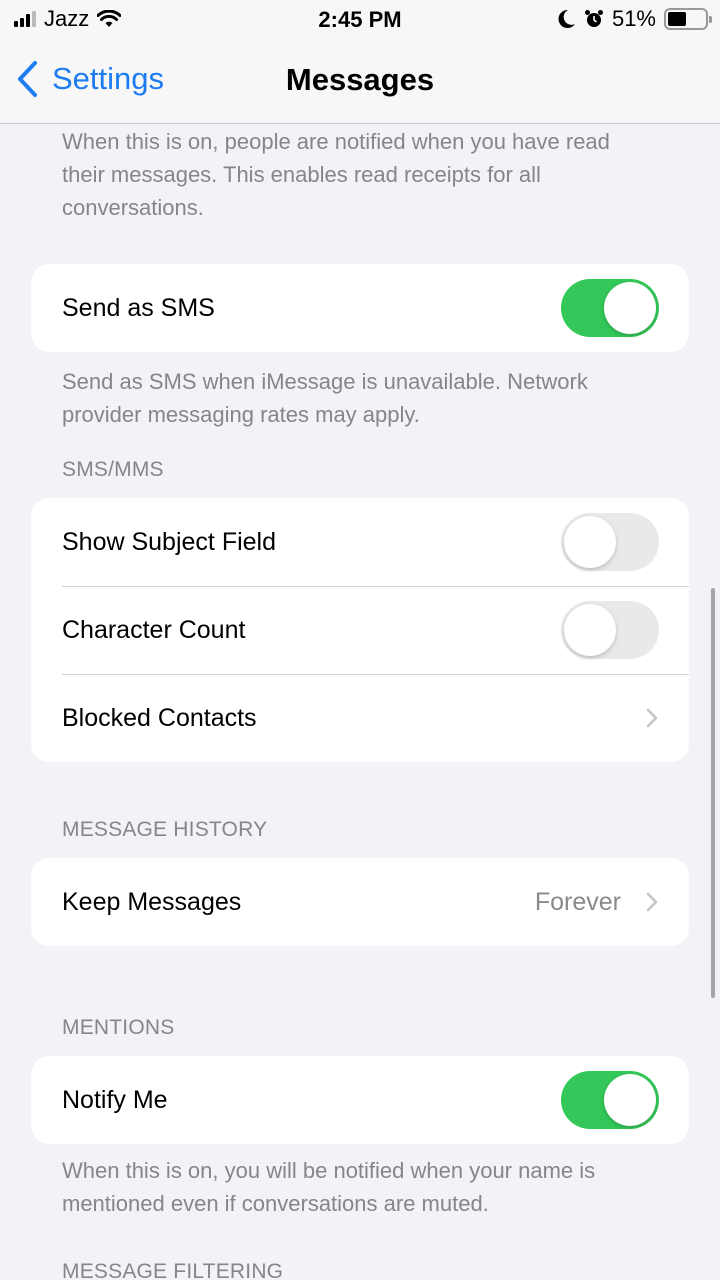 The width and height of the screenshot is (720, 1280). I want to click on moon-icon, so click(566, 18).